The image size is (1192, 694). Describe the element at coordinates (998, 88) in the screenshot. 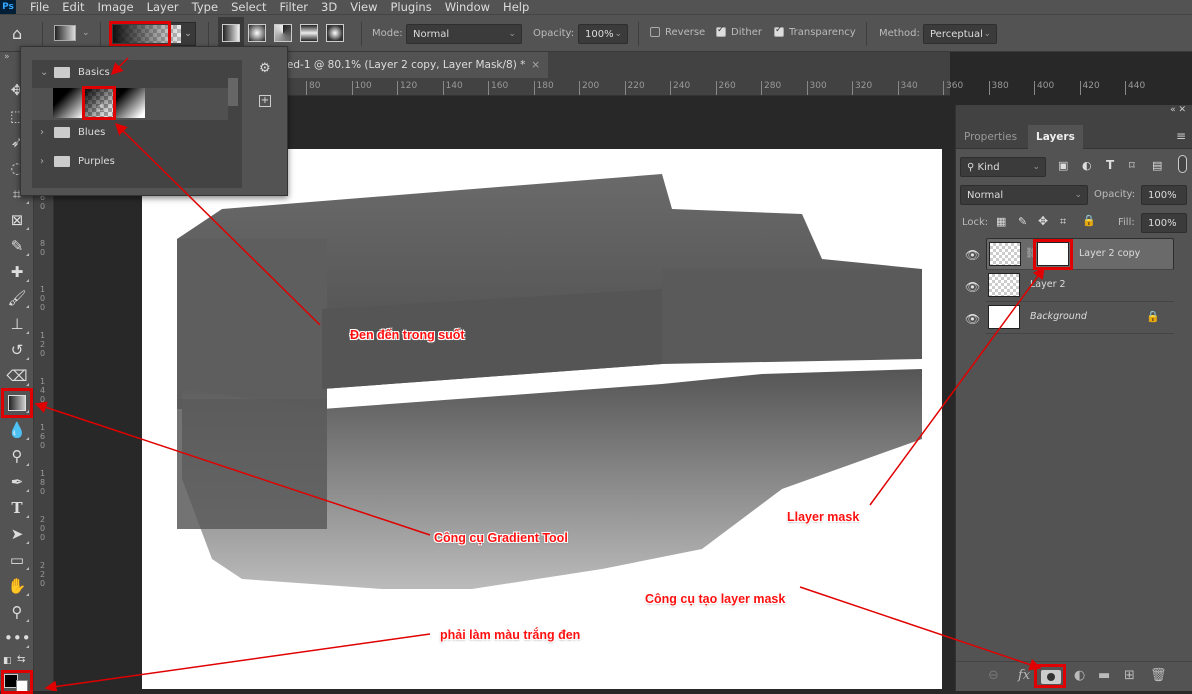

I see `ruler-tick: 380` at that location.